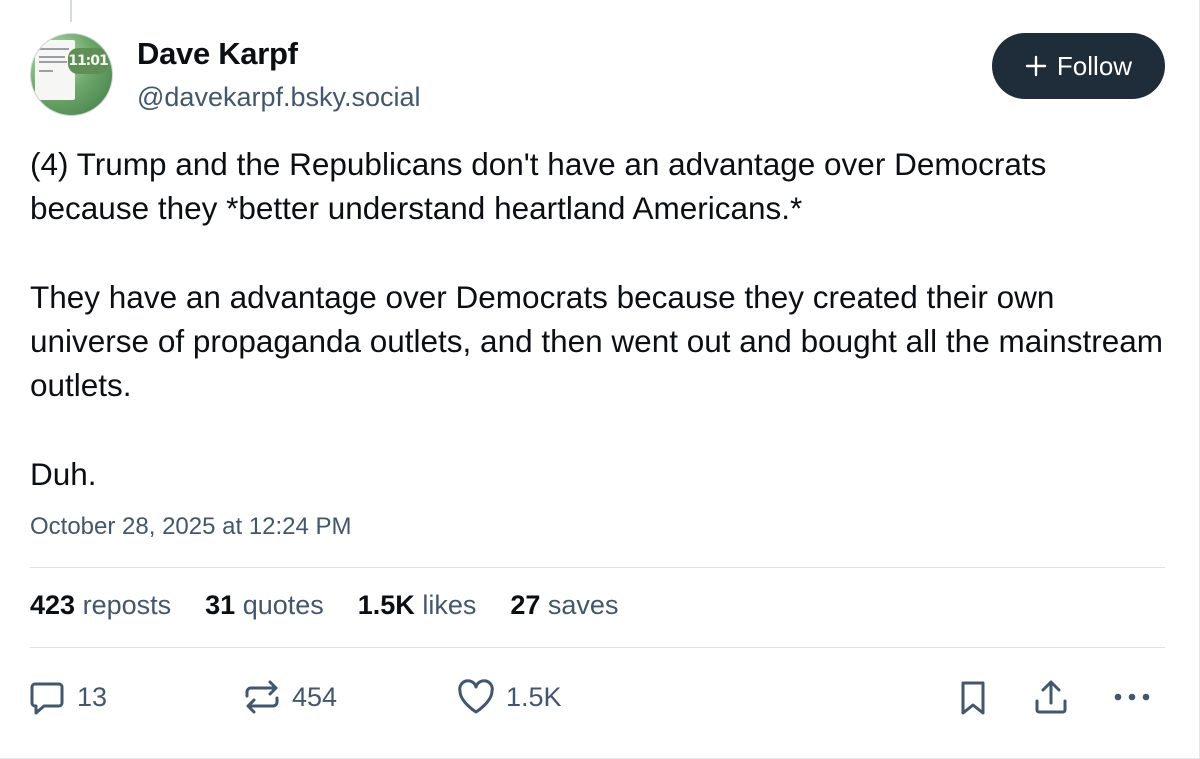 This screenshot has height=759, width=1200. I want to click on more-button, so click(1132, 697).